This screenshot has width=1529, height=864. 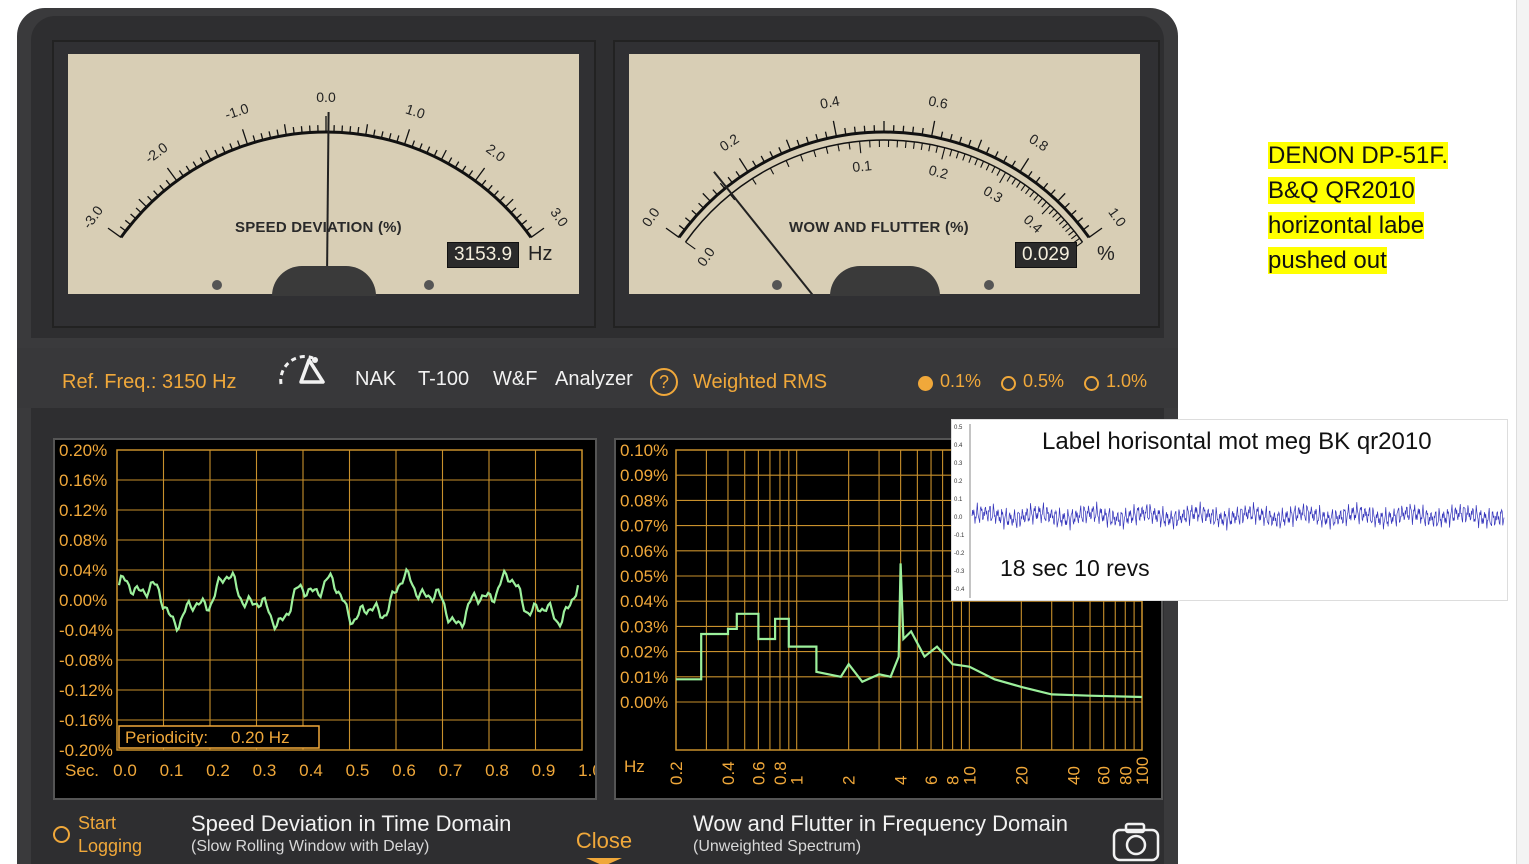 I want to click on help-icon: ?, so click(x=664, y=382).